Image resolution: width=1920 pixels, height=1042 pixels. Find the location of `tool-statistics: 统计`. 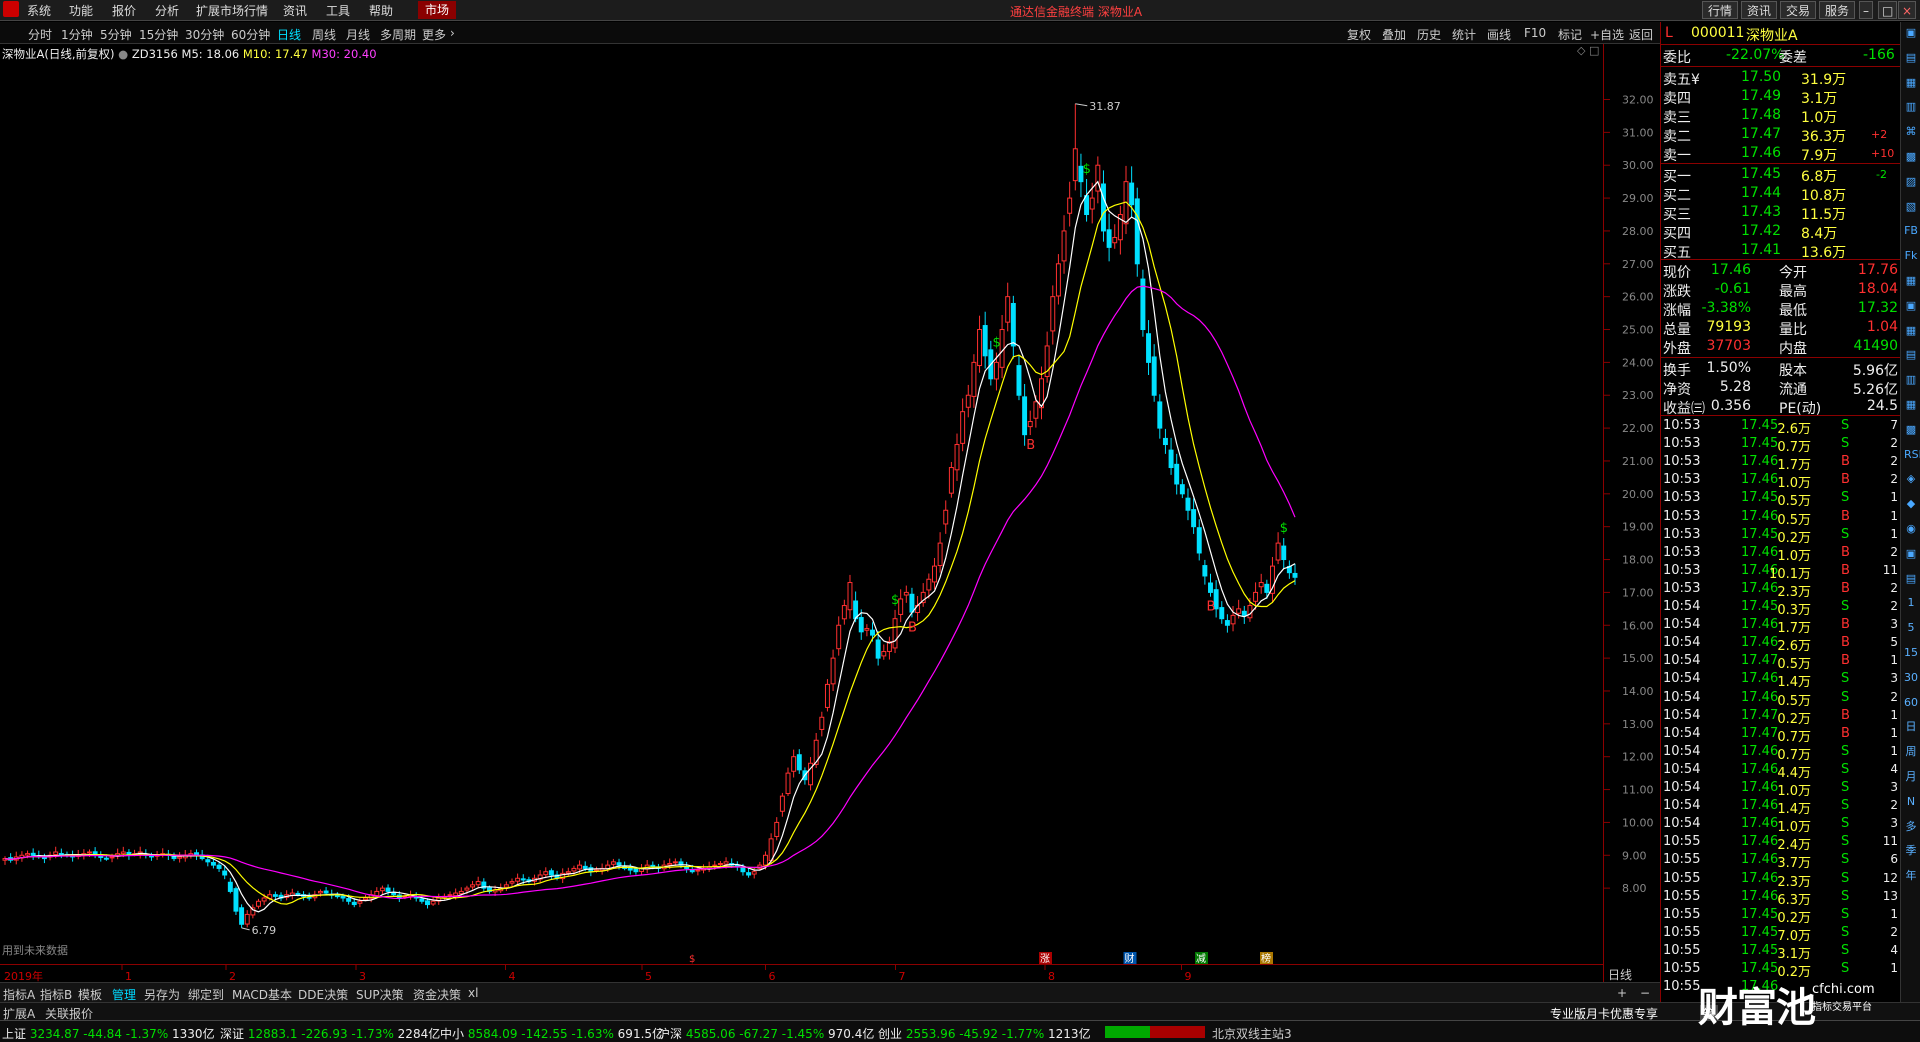

tool-statistics: 统计 is located at coordinates (1464, 34).